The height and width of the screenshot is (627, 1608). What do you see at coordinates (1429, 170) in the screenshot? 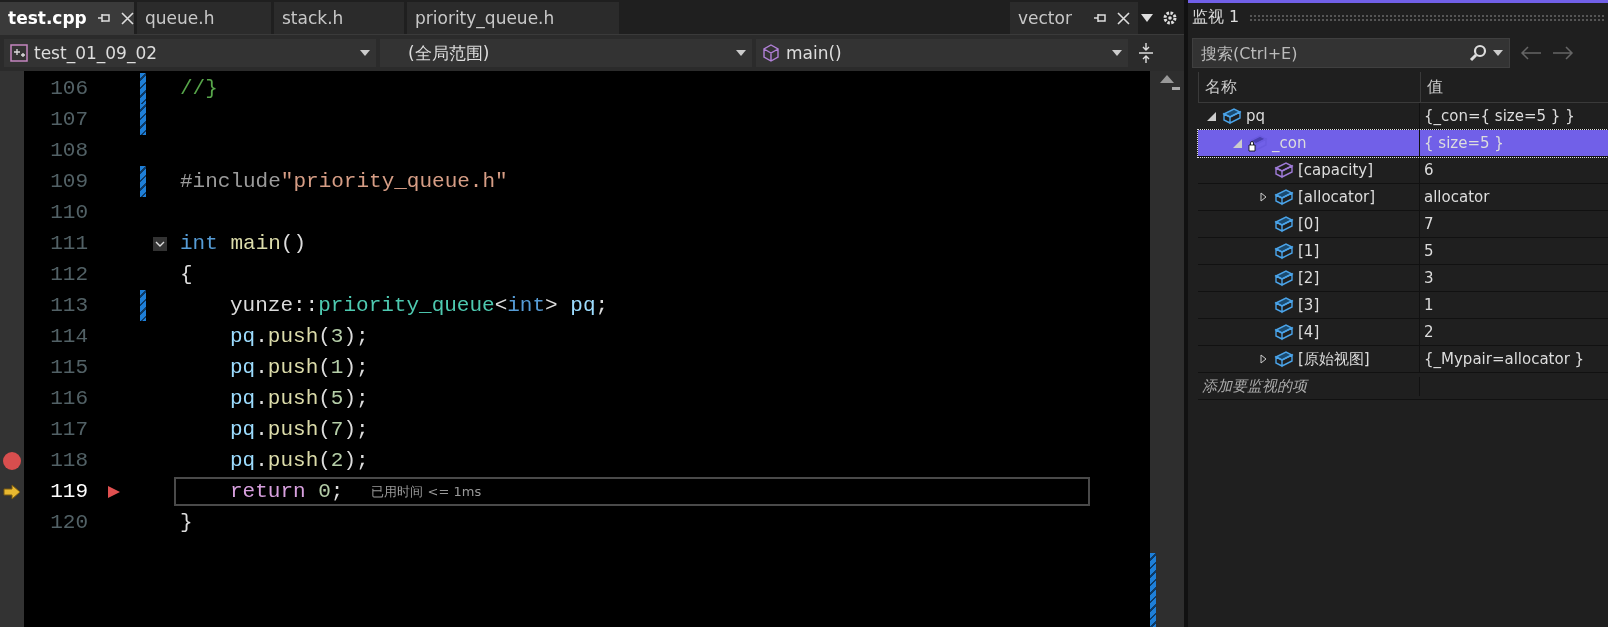
I see `watch-value: 6` at bounding box center [1429, 170].